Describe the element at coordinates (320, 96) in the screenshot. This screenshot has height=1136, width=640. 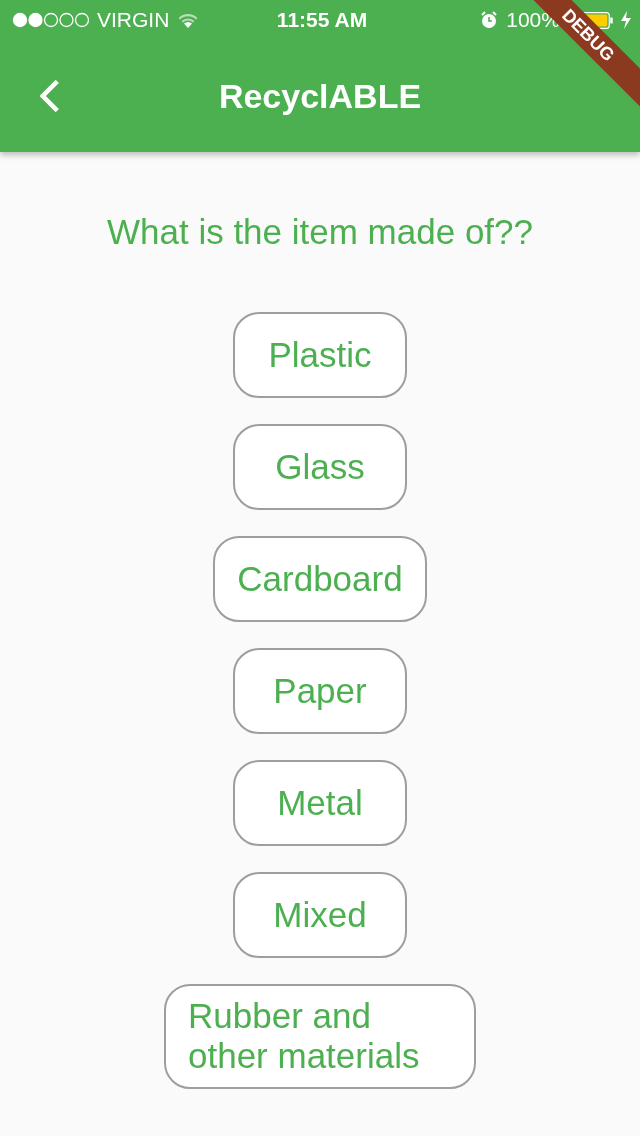
I see `app-title: RecyclABLE` at that location.